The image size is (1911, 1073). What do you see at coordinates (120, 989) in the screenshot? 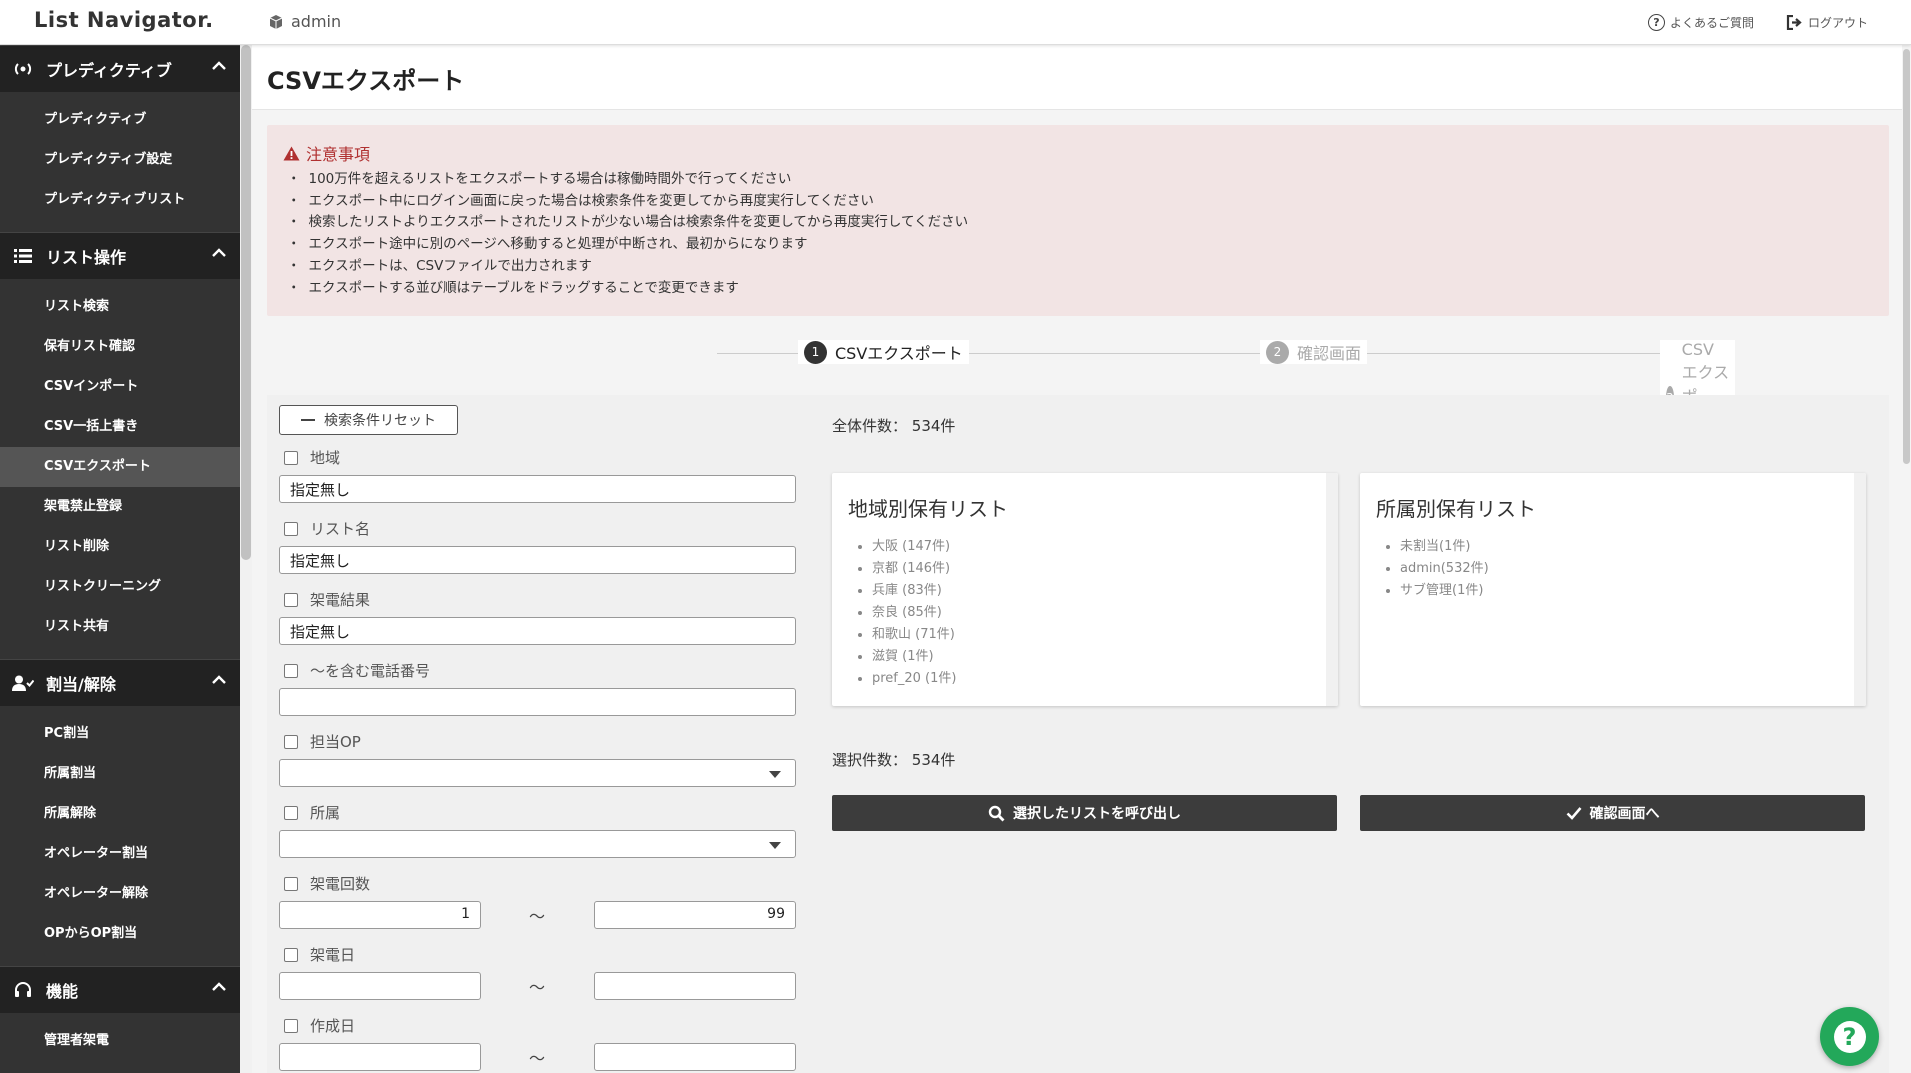
I see `sidebar-section-features: 機能` at bounding box center [120, 989].